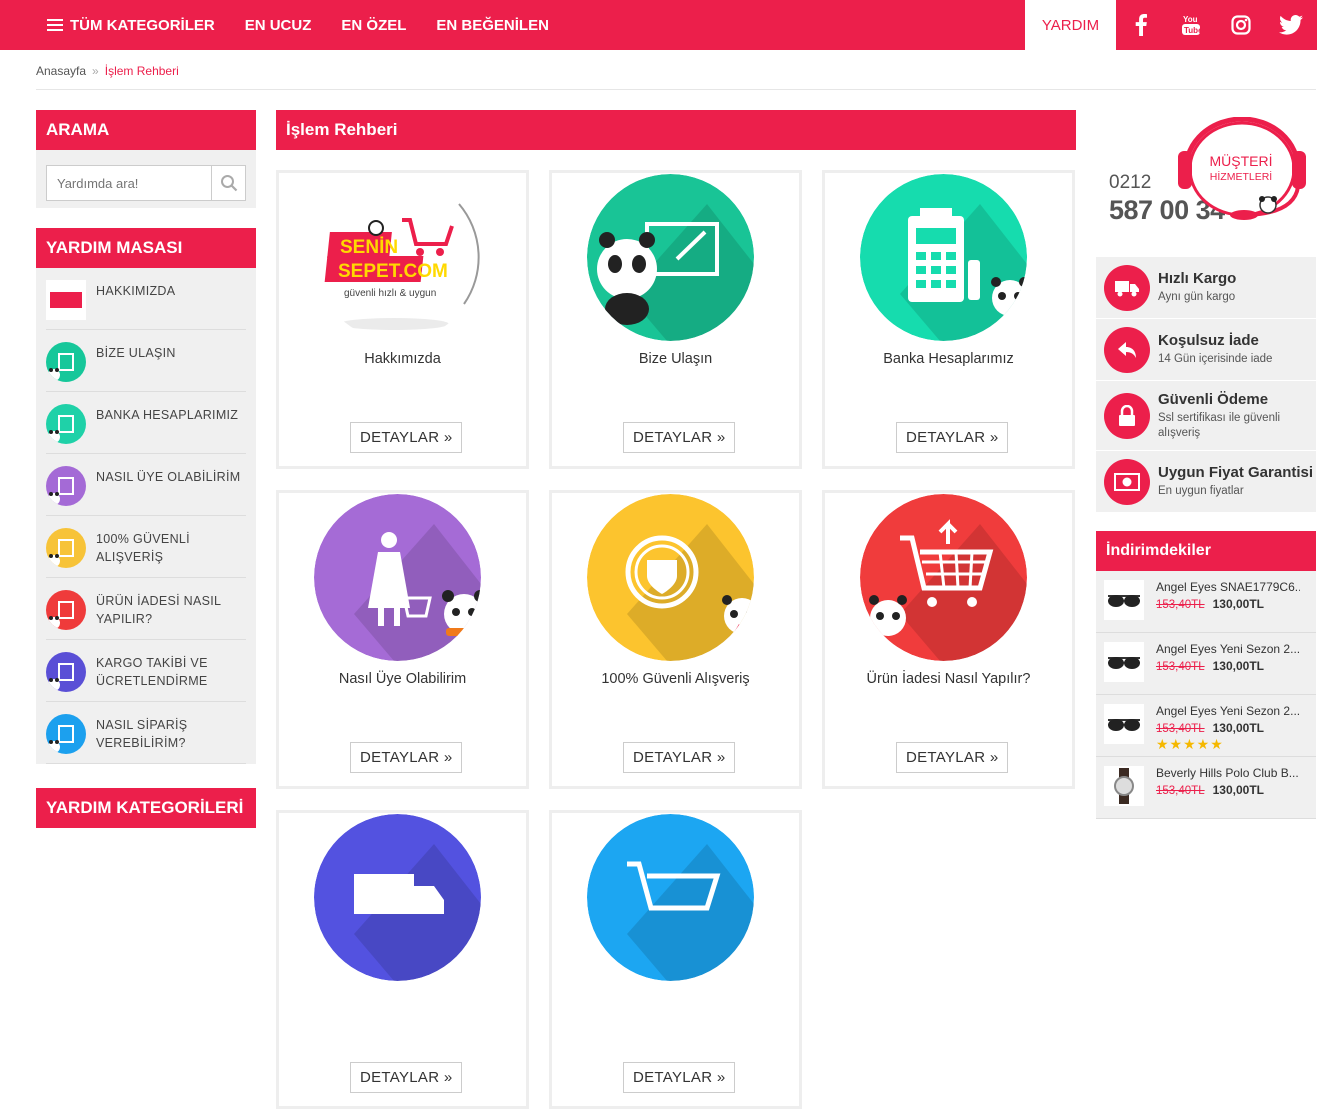  I want to click on feature-item: Uygun Fiyat Garantisi En uygun fiyatlar, so click(1206, 482).